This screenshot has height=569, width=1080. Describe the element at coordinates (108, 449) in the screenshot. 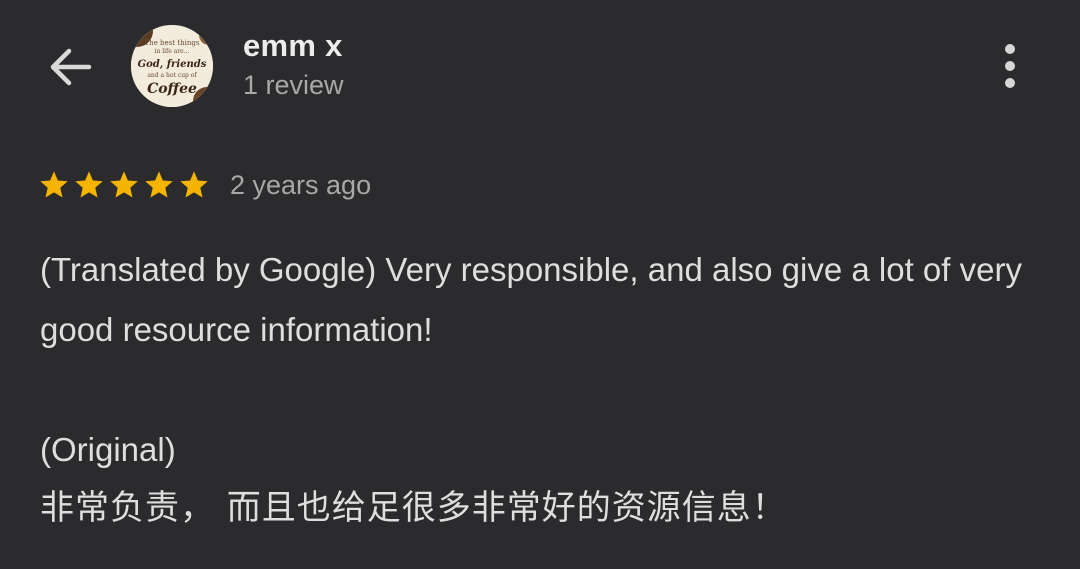

I see `original-label: (Original)` at that location.